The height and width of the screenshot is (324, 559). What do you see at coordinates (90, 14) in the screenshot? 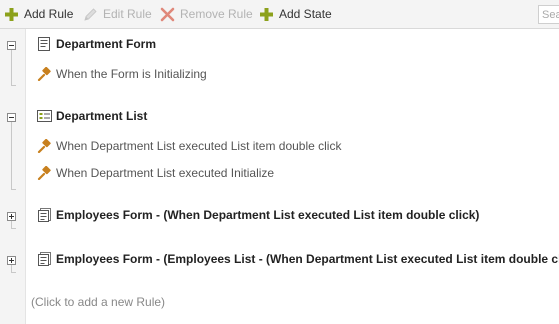
I see `pencil-icon` at bounding box center [90, 14].